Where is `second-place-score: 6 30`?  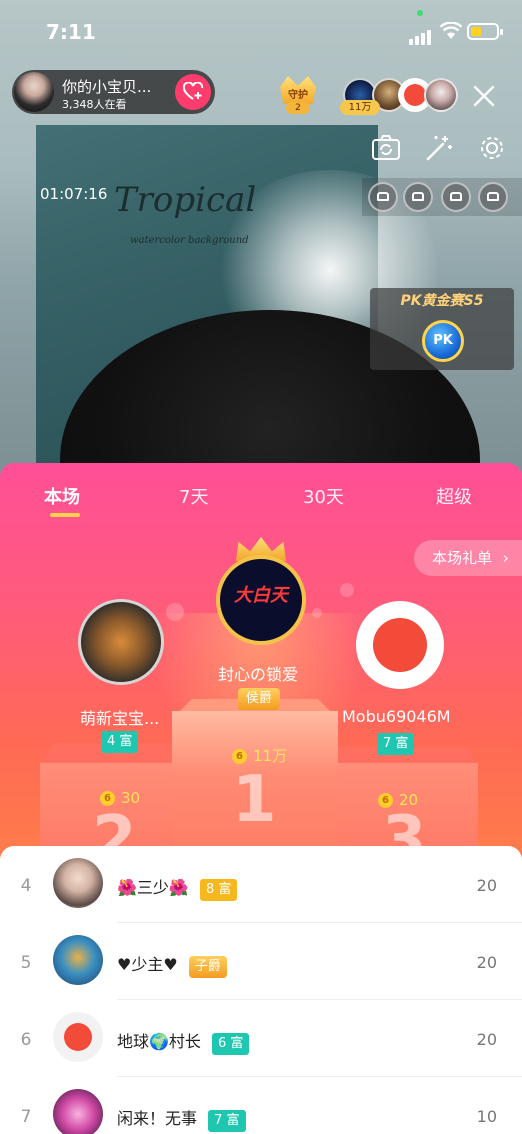 second-place-score: 6 30 is located at coordinates (120, 798).